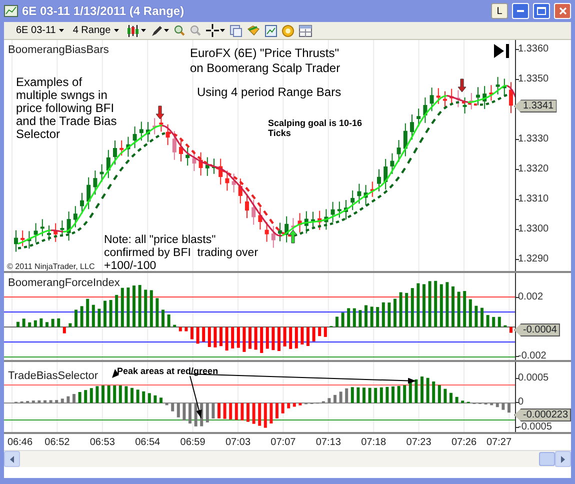  What do you see at coordinates (238, 443) in the screenshot?
I see `time-label: 07:03` at bounding box center [238, 443].